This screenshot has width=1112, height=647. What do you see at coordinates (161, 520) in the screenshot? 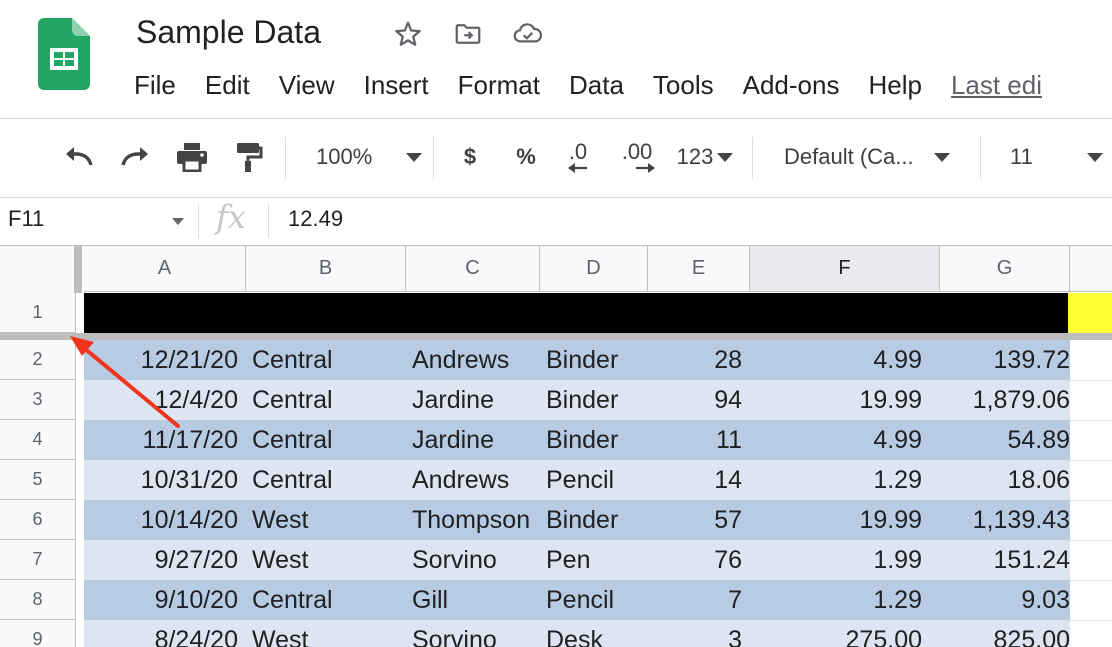
I see `cell-date: 10/14/20` at bounding box center [161, 520].